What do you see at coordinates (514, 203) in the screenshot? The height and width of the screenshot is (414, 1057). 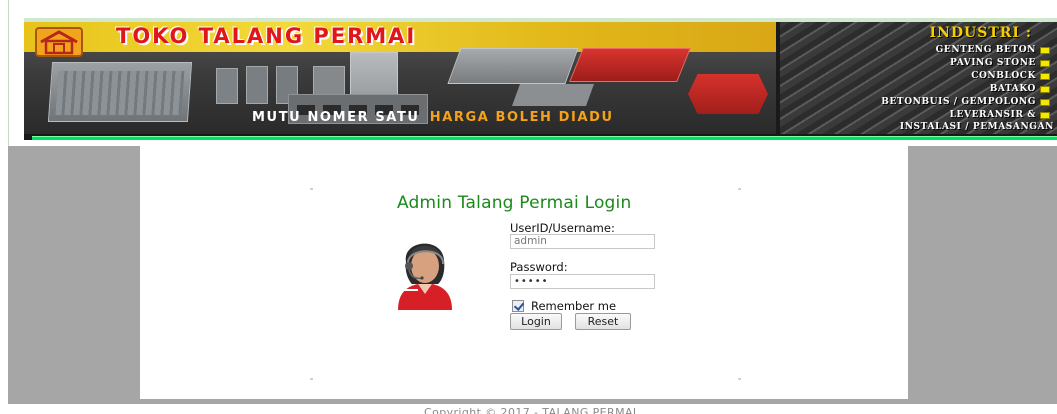 I see `login-title: Admin Talang Permai Login` at bounding box center [514, 203].